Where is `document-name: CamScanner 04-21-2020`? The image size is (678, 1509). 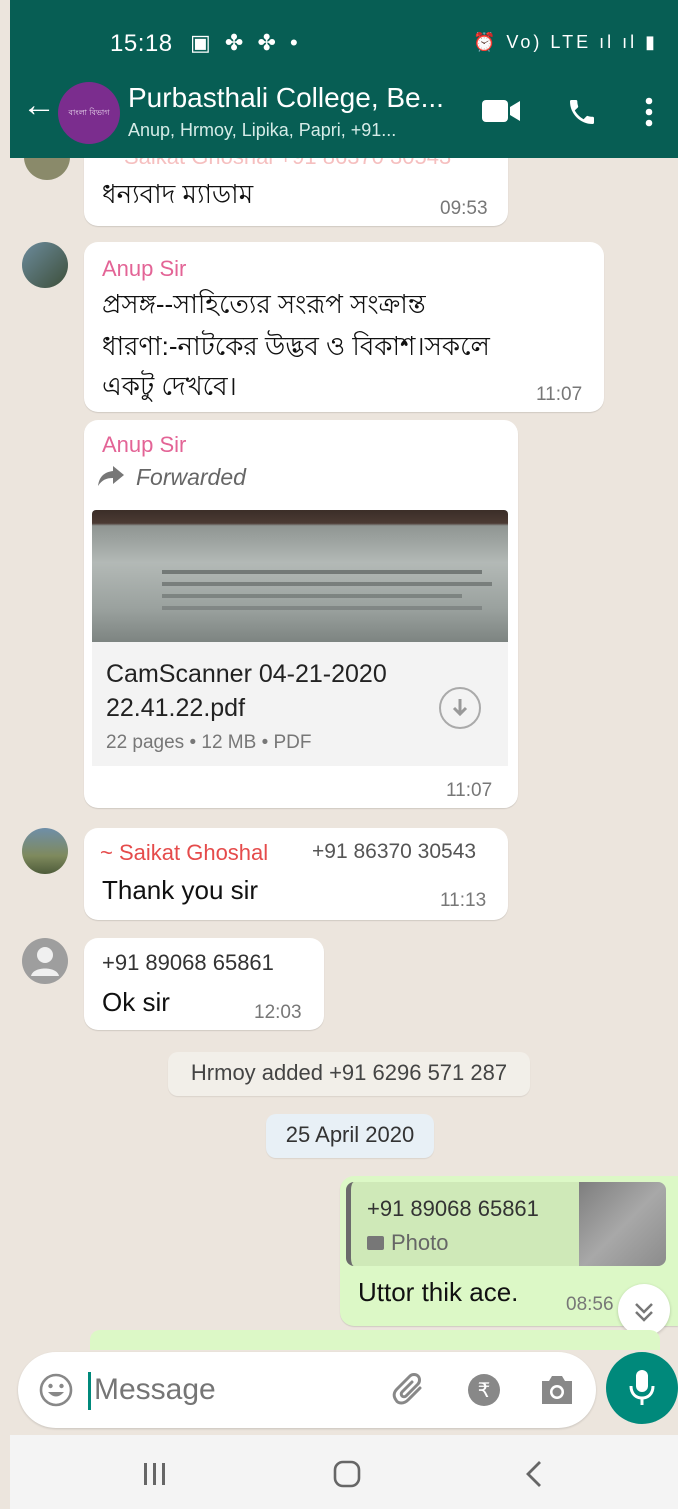 document-name: CamScanner 04-21-2020 is located at coordinates (246, 674).